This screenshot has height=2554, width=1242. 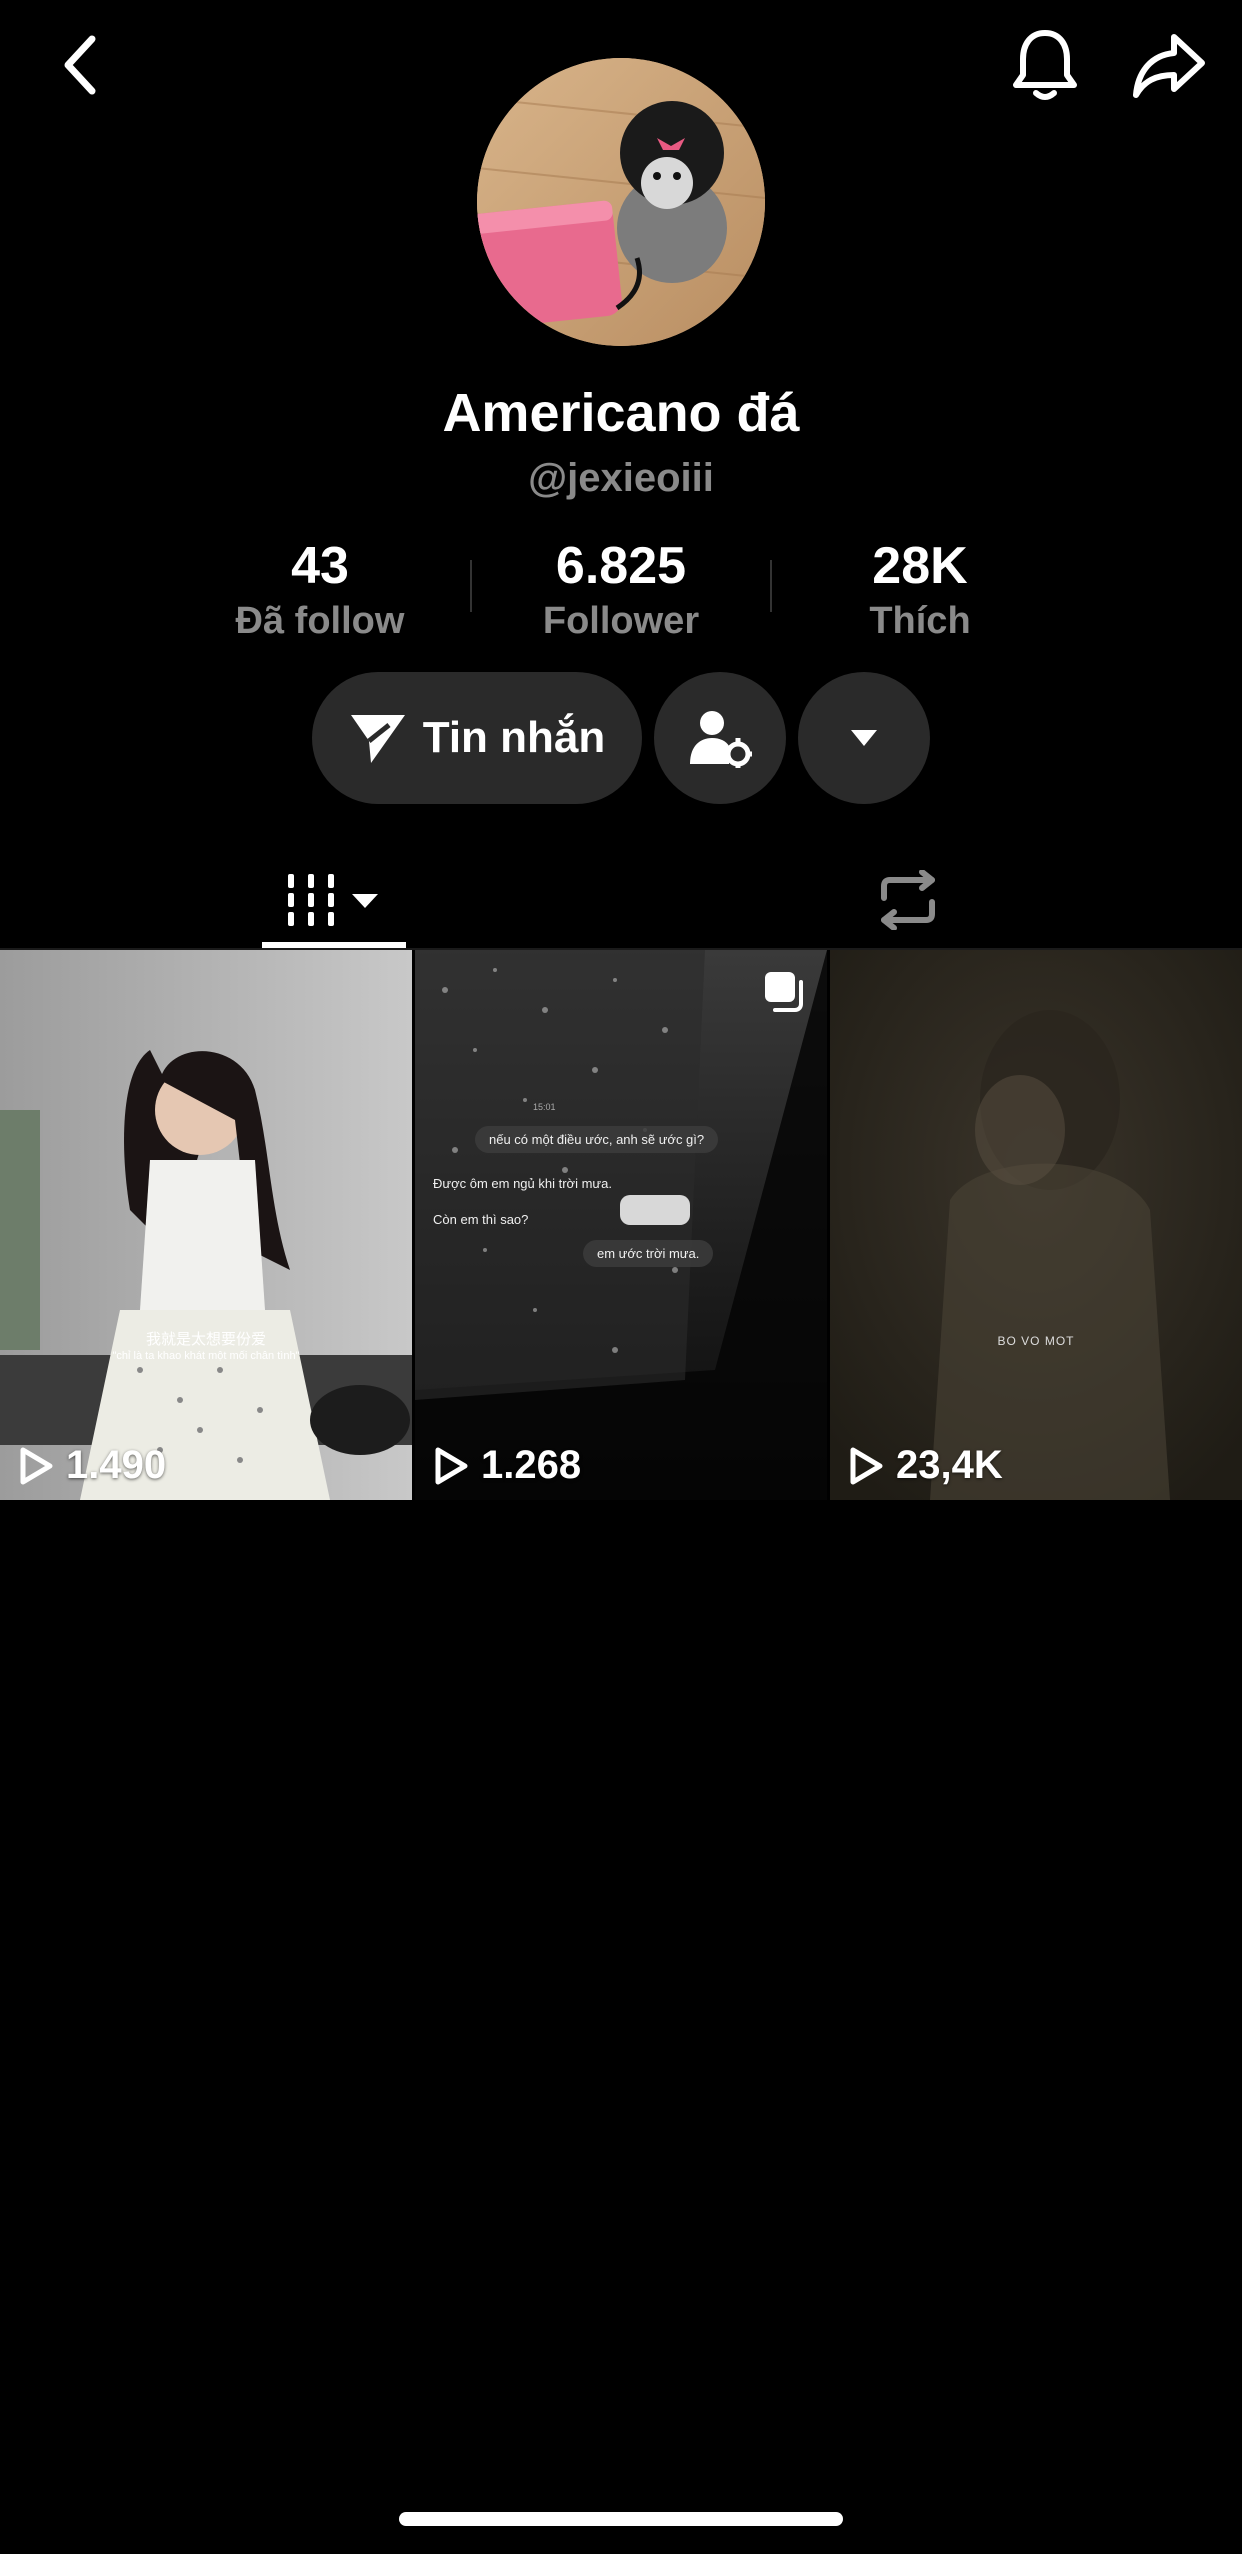 I want to click on avatar-image, so click(x=621, y=202).